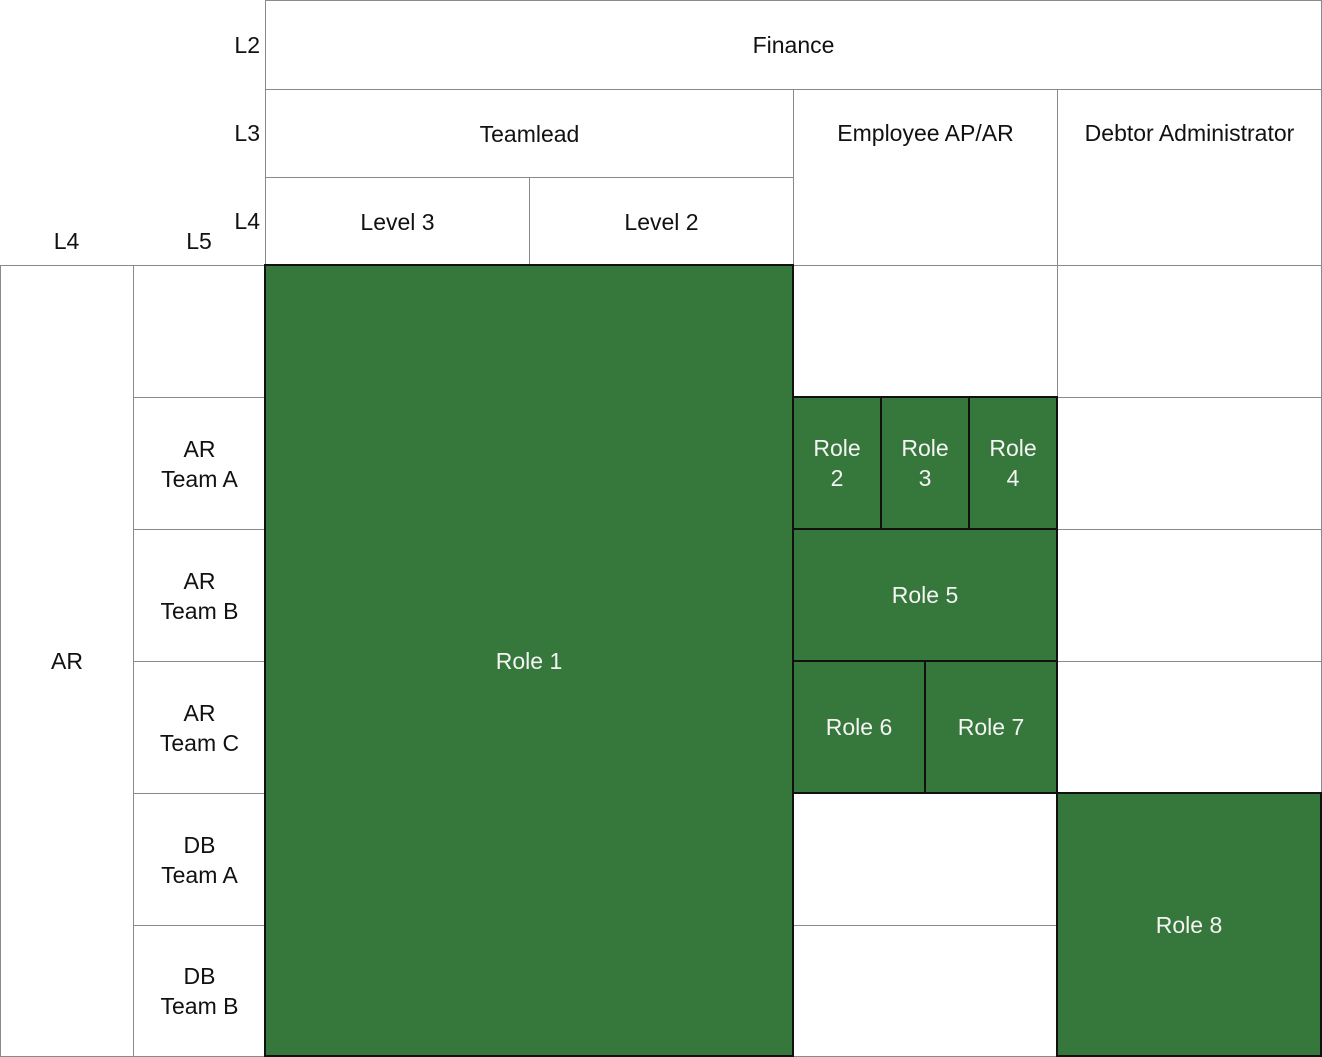 This screenshot has height=1057, width=1322. Describe the element at coordinates (925, 463) in the screenshot. I see `role-3-block: Role 3` at that location.